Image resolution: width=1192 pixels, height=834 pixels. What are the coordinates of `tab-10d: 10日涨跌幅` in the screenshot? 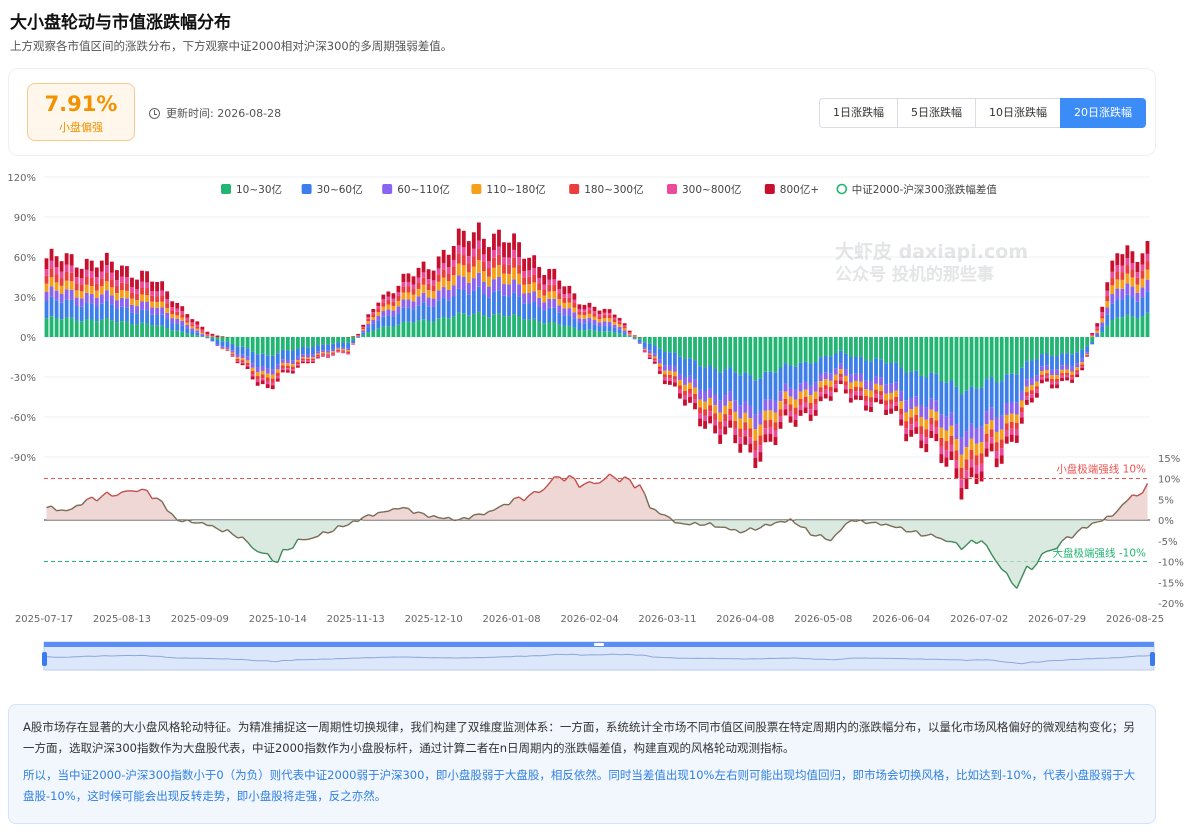 It's located at (1017, 113).